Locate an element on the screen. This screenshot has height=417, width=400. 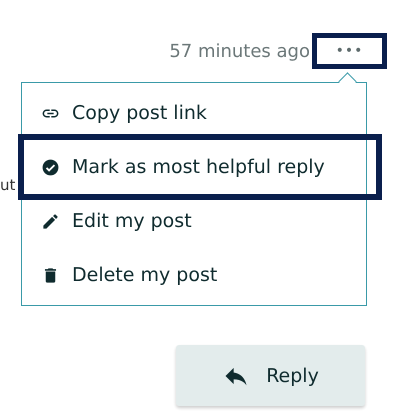
menu-item: Delete my post is located at coordinates (194, 275).